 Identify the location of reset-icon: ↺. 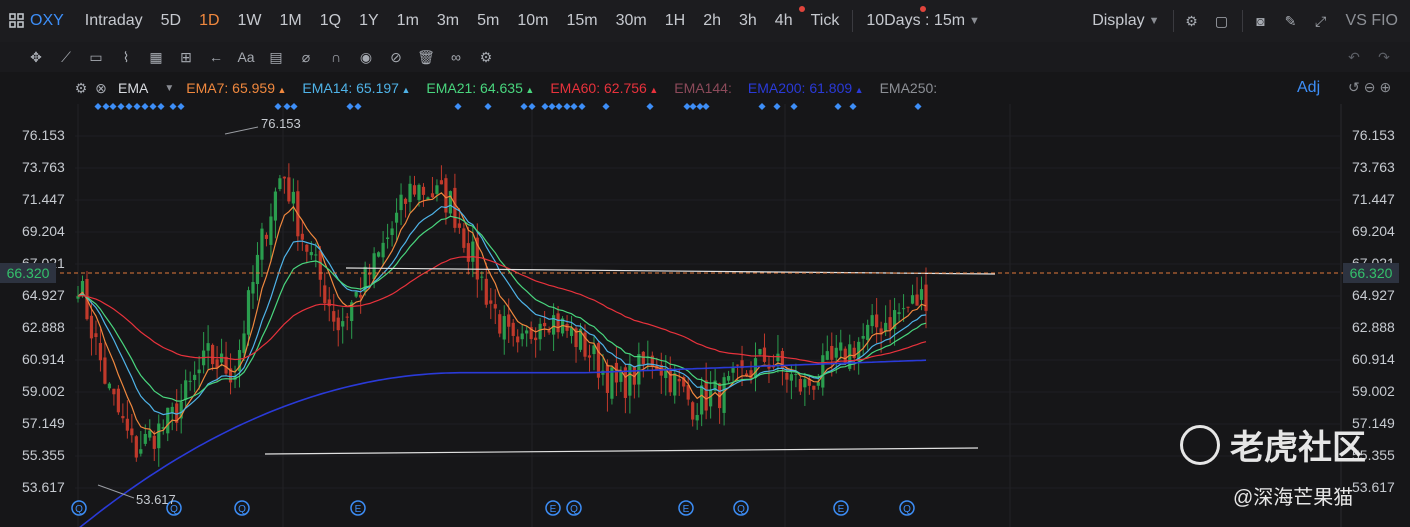
(1354, 87).